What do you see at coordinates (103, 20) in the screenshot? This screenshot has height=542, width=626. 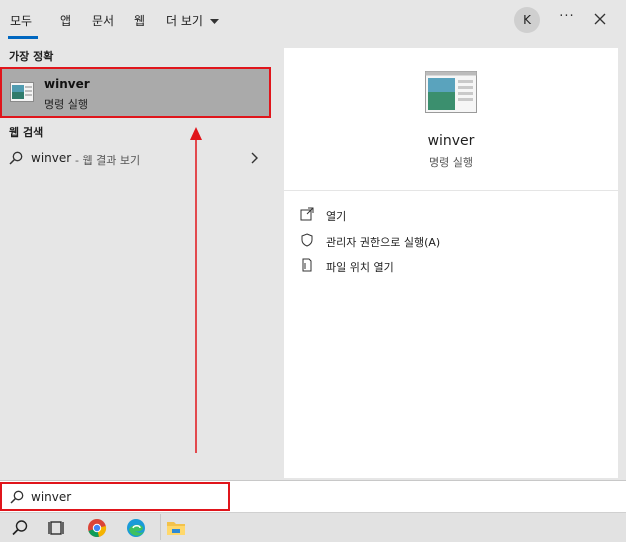 I see `tab-documents: 문서` at bounding box center [103, 20].